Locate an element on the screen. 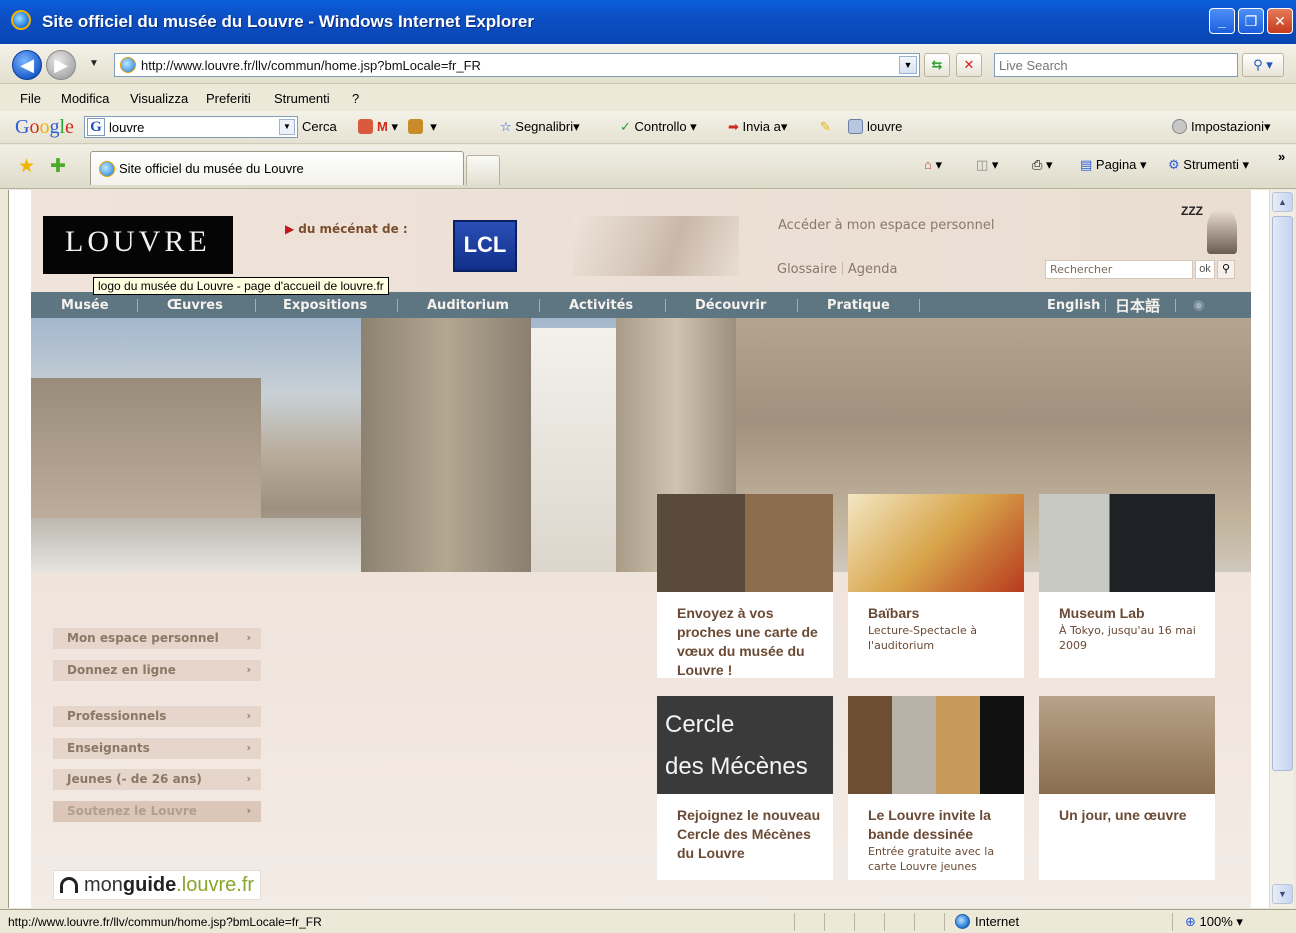  card-baibars: Baïbars Lecture-Spectacle à l'auditorium is located at coordinates (936, 586).